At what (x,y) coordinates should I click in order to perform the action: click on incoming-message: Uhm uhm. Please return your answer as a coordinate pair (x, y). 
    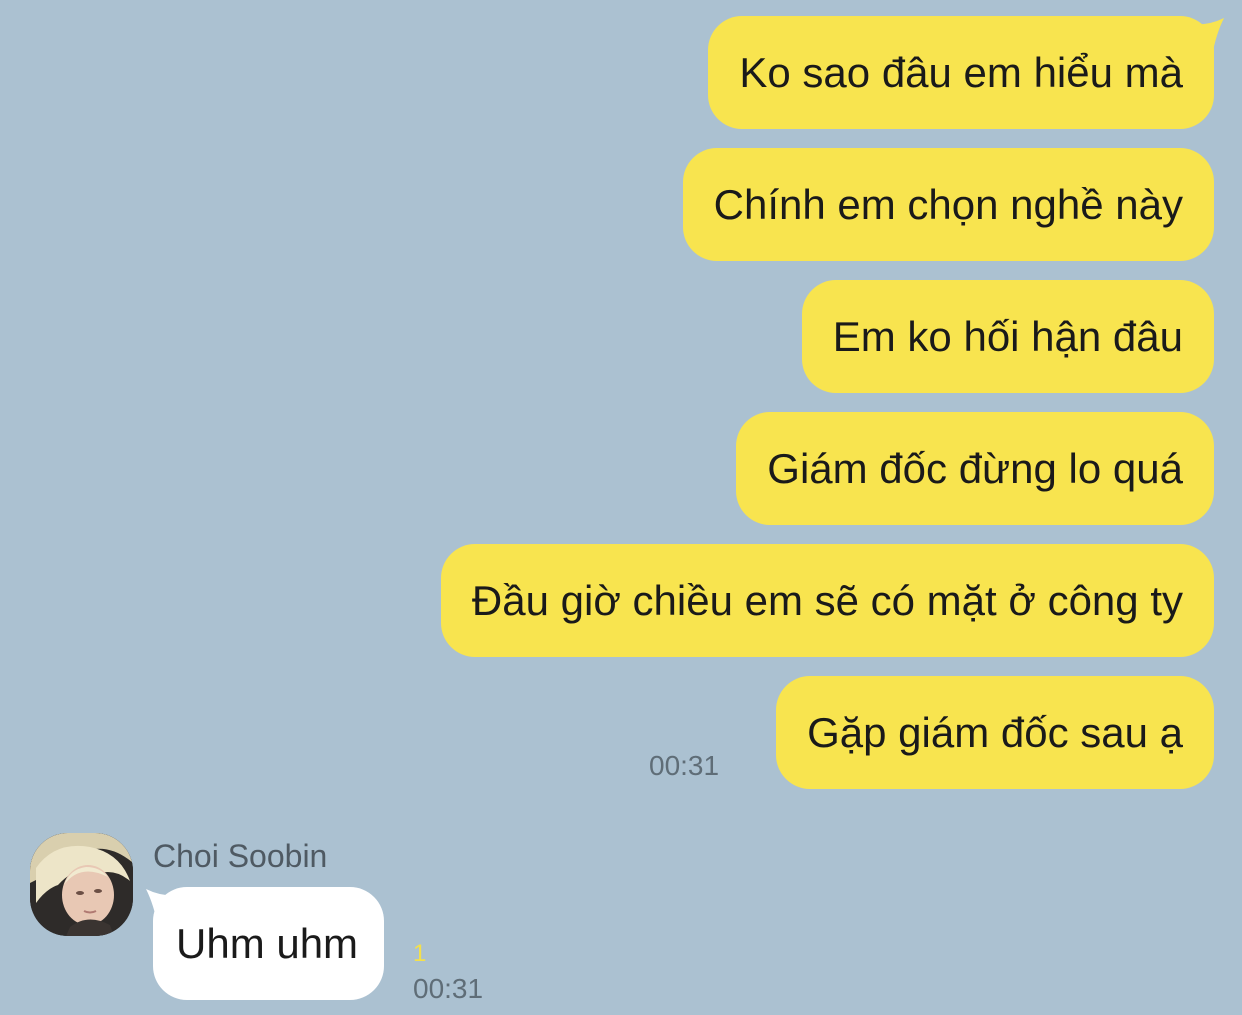
    Looking at the image, I should click on (269, 943).